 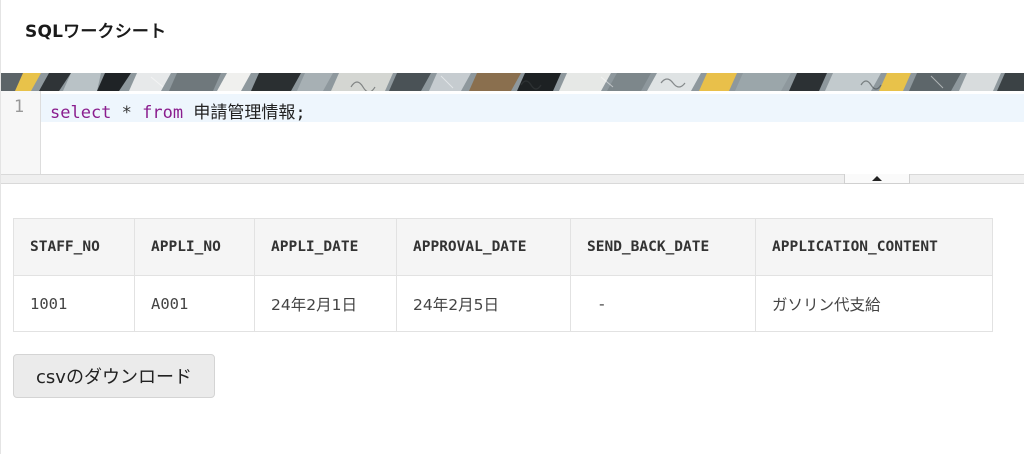 I want to click on table-cell: 1001, so click(x=74, y=303).